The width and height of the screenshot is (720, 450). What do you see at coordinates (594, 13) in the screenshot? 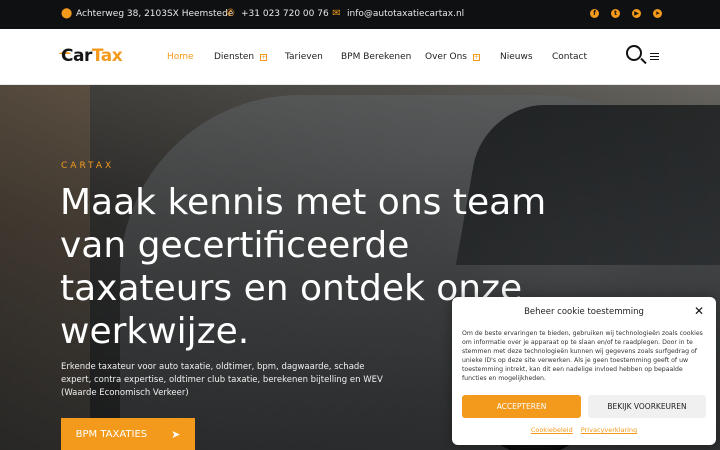
I see `facebook-icon: f` at bounding box center [594, 13].